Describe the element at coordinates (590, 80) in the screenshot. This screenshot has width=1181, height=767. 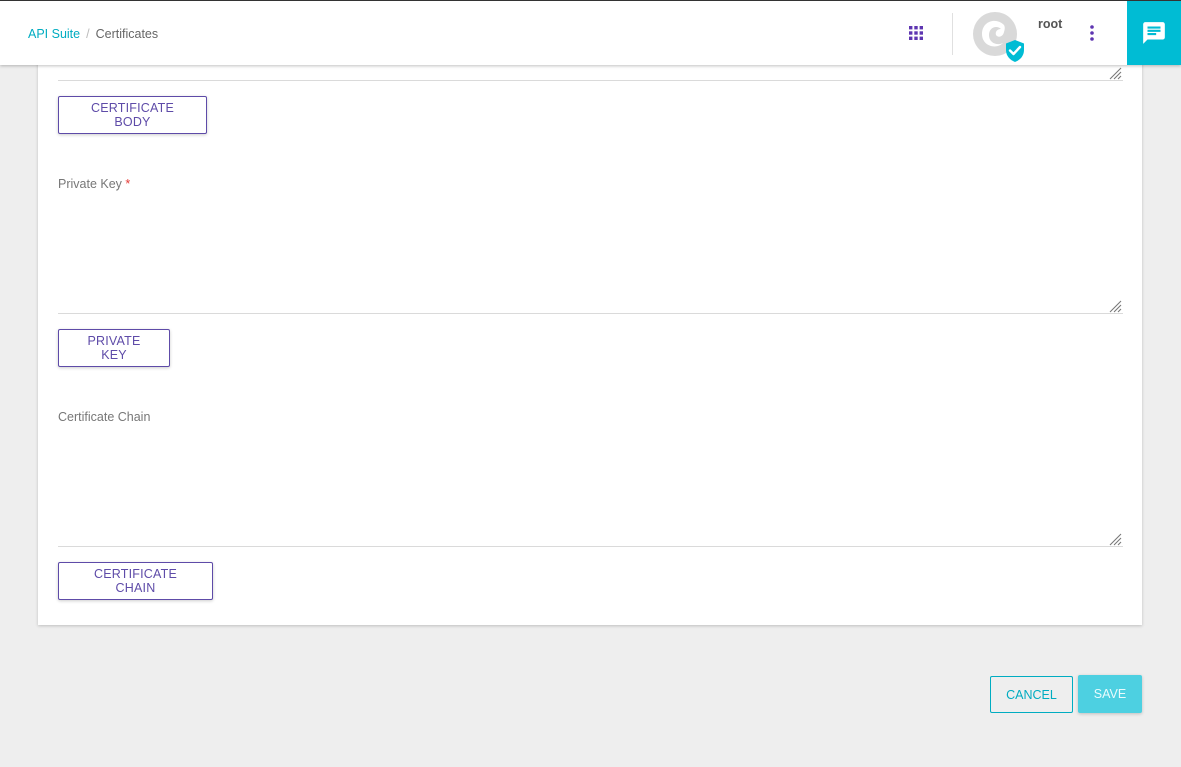
I see `certificate-body-underline` at that location.